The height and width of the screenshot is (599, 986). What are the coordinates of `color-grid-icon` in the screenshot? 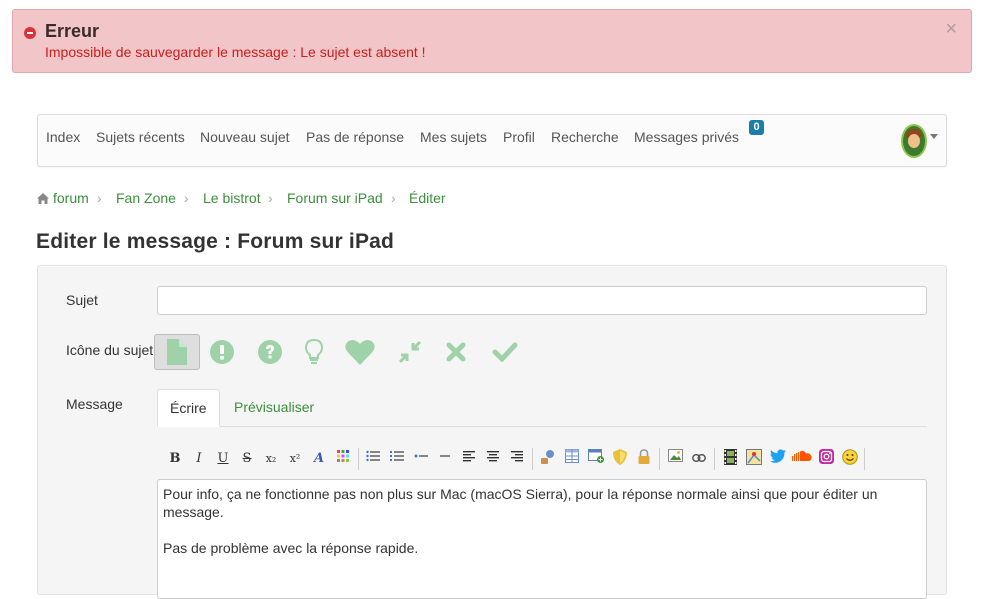 It's located at (343, 459).